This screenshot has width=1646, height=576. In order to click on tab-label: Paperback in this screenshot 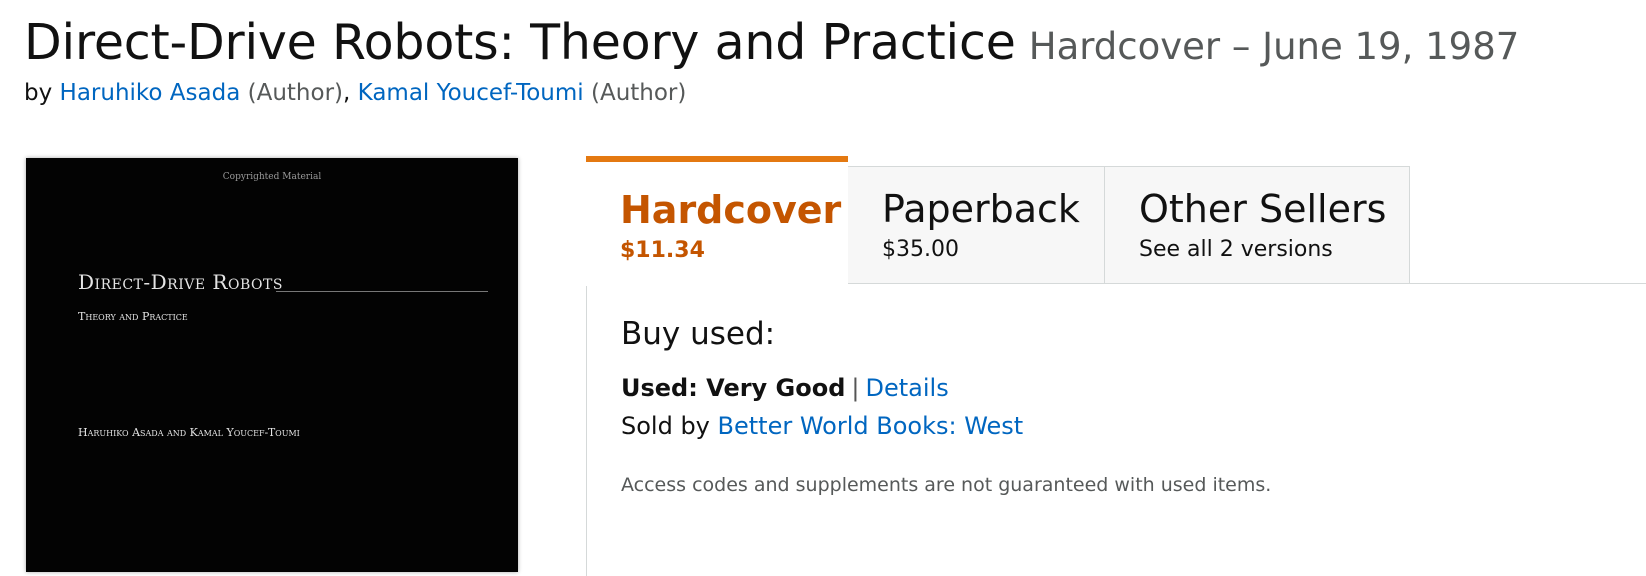, I will do `click(981, 209)`.